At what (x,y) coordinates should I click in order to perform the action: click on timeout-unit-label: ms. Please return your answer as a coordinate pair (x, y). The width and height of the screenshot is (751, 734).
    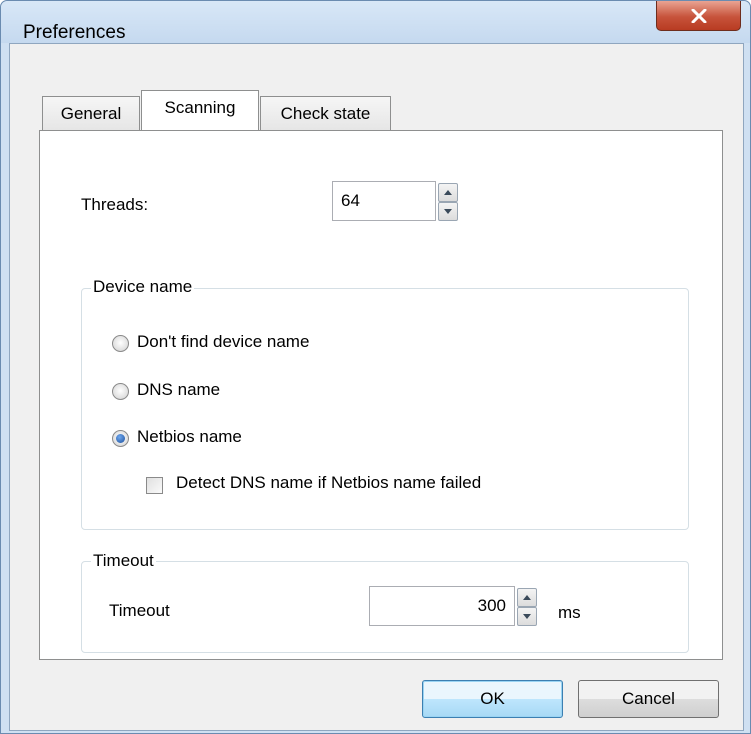
    Looking at the image, I should click on (569, 612).